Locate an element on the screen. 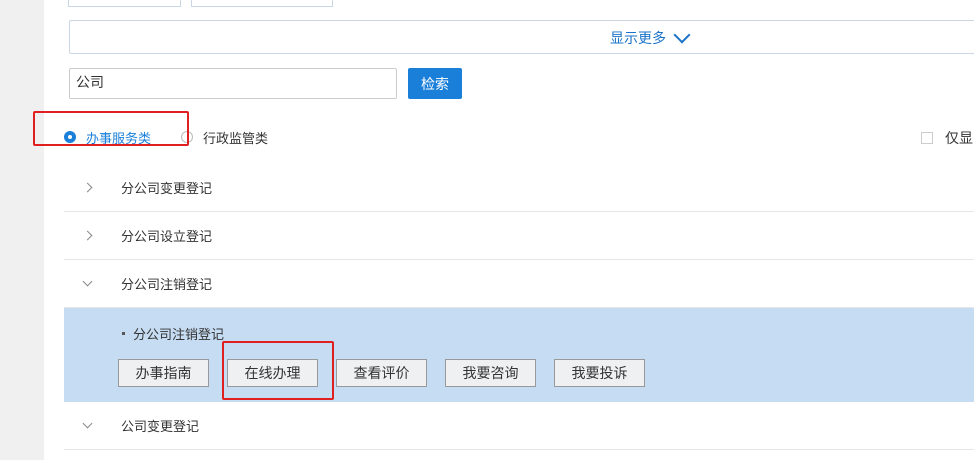  highlight-box-online-handle is located at coordinates (278, 370).